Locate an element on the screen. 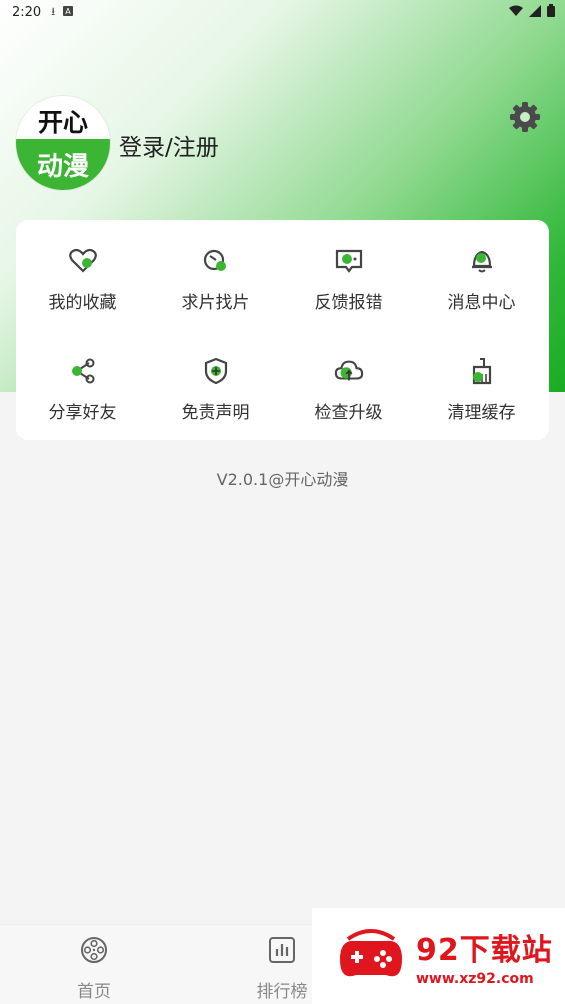  heart-icon is located at coordinates (83, 261).